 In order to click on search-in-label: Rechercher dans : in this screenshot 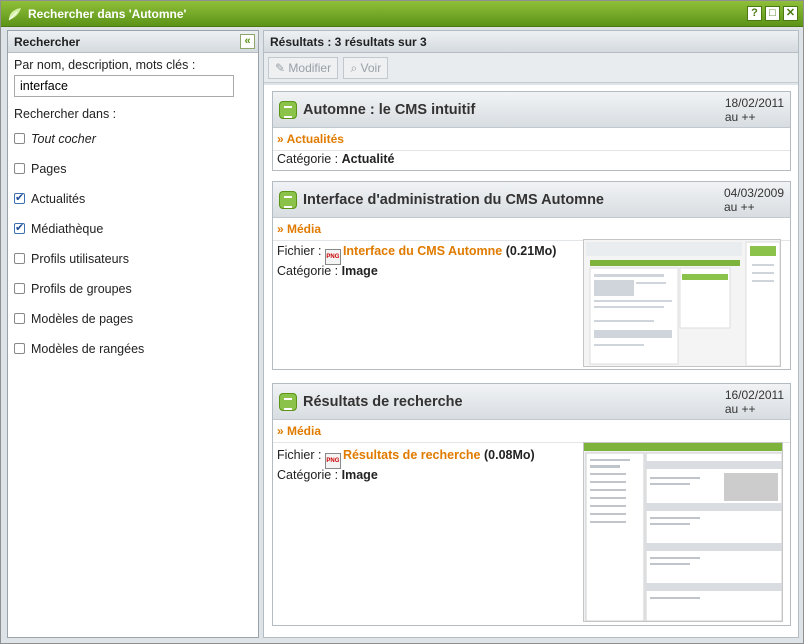, I will do `click(65, 114)`.